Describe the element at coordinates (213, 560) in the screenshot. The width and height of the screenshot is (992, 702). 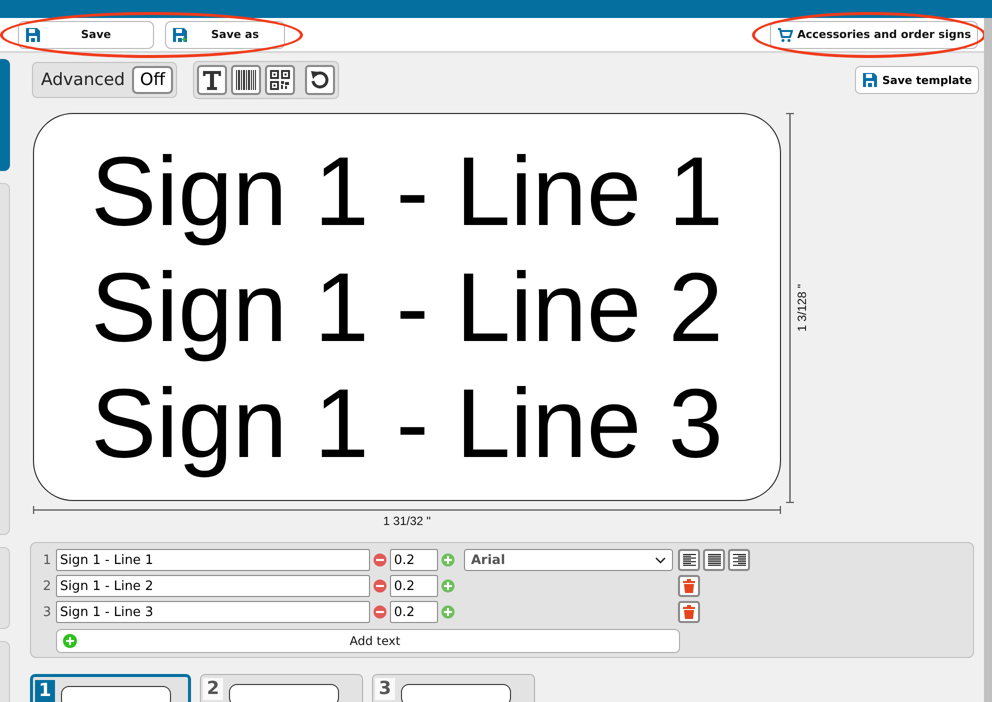
I see `text-input: Sign 1 - Line 1` at that location.